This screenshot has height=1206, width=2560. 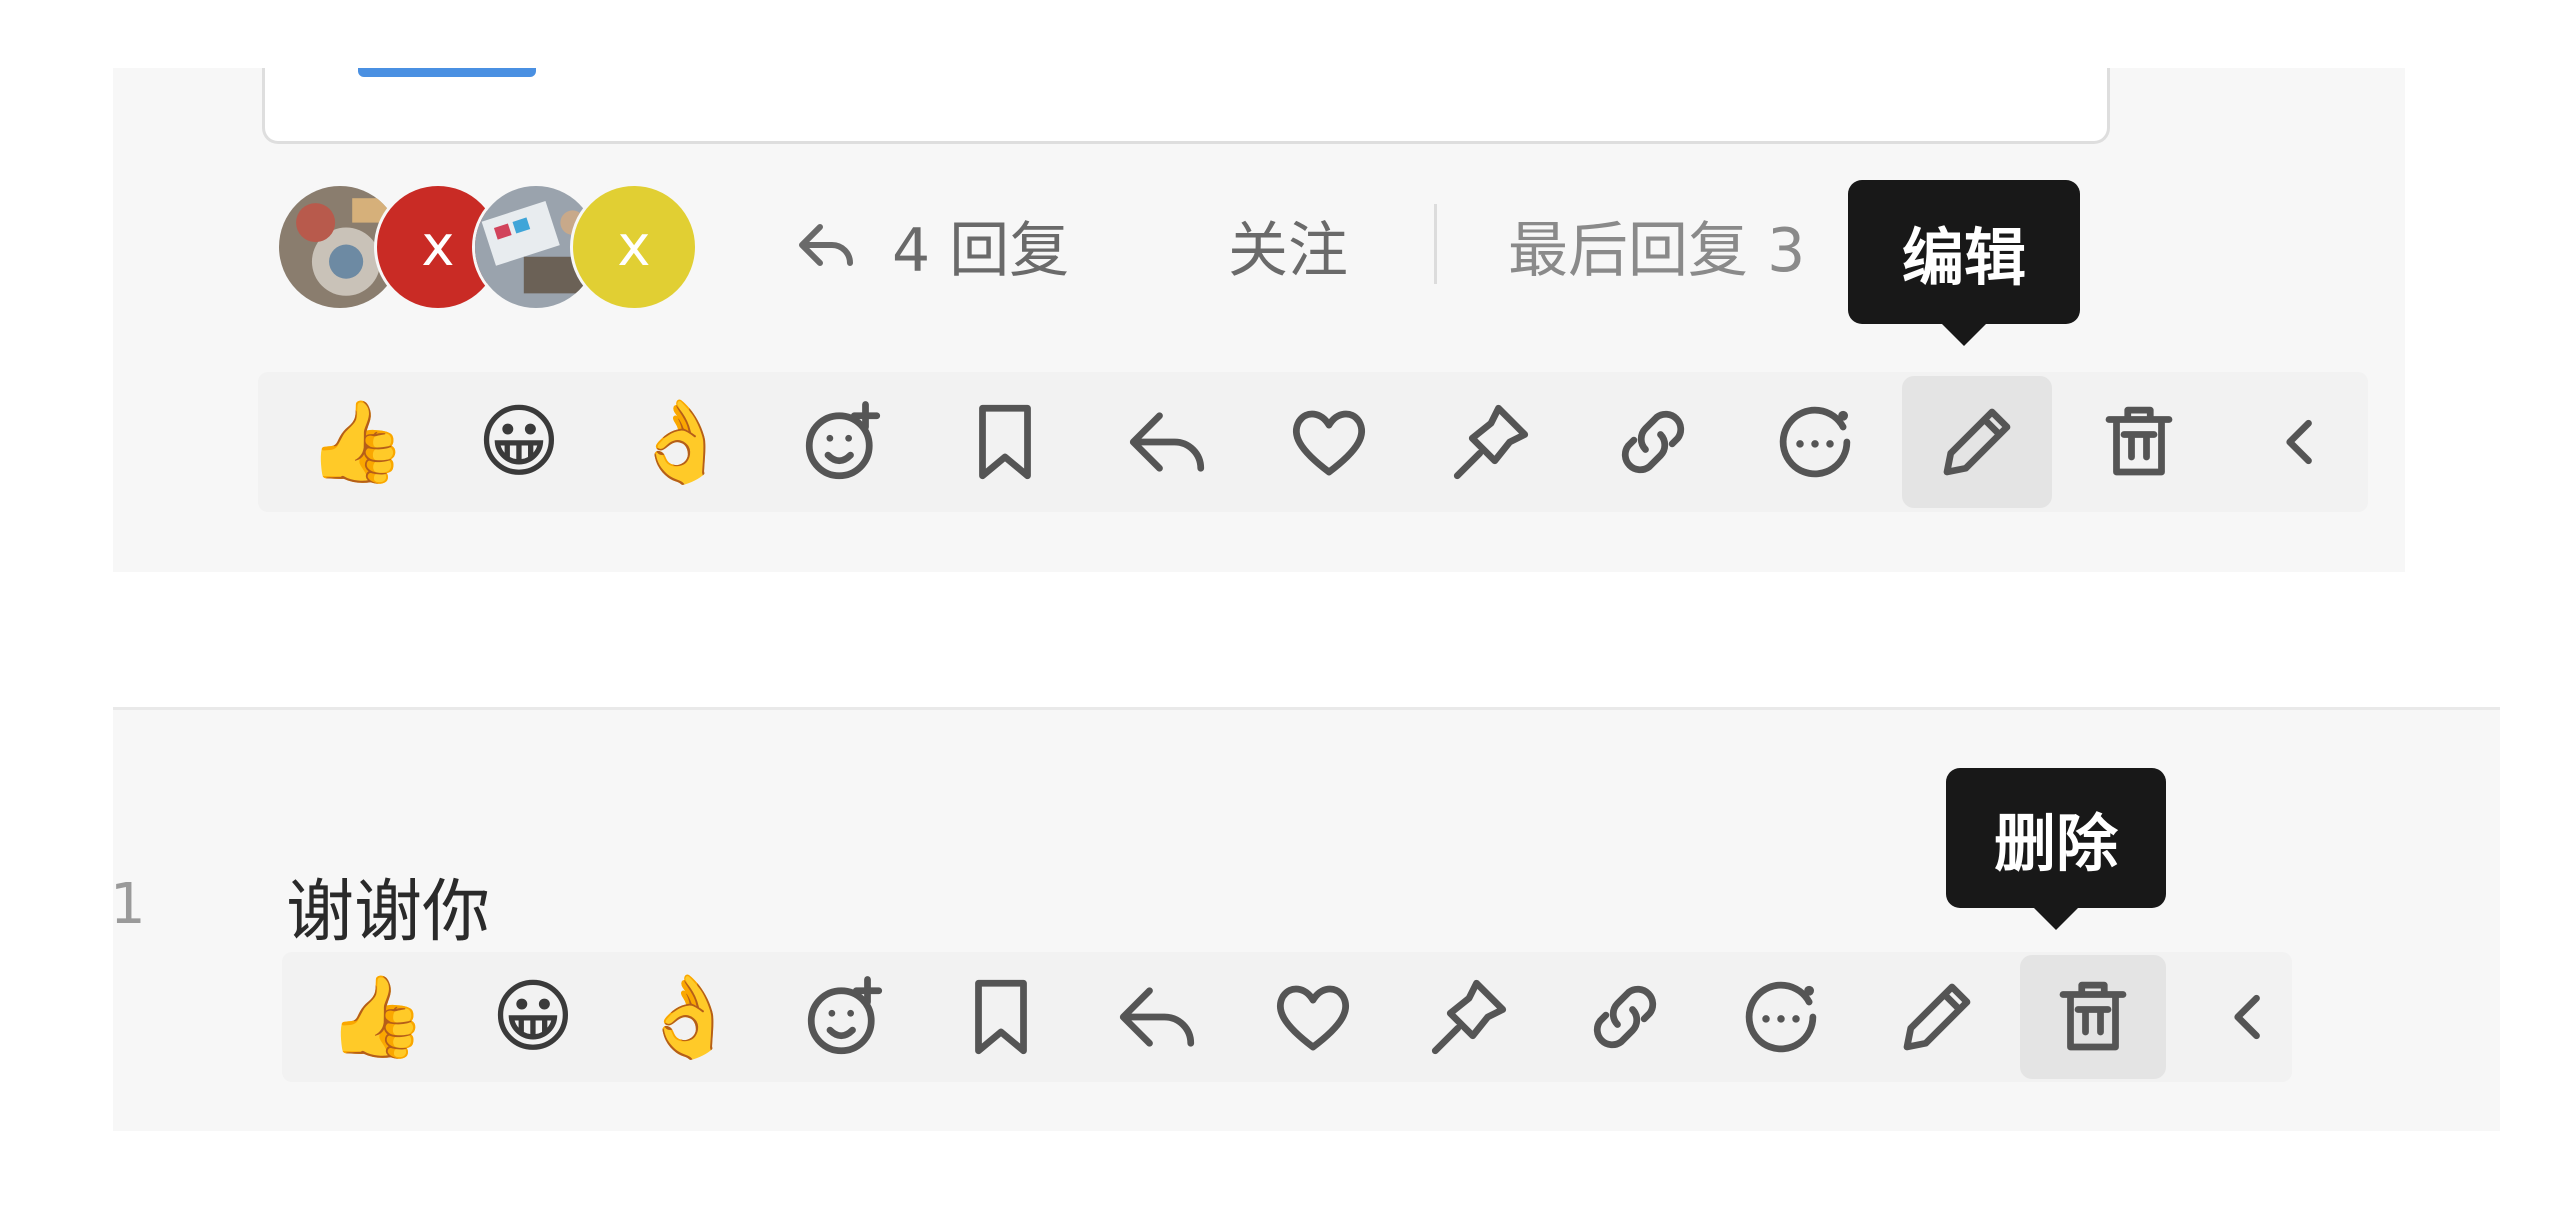 I want to click on edit-tooltip: 编辑, so click(x=1964, y=263).